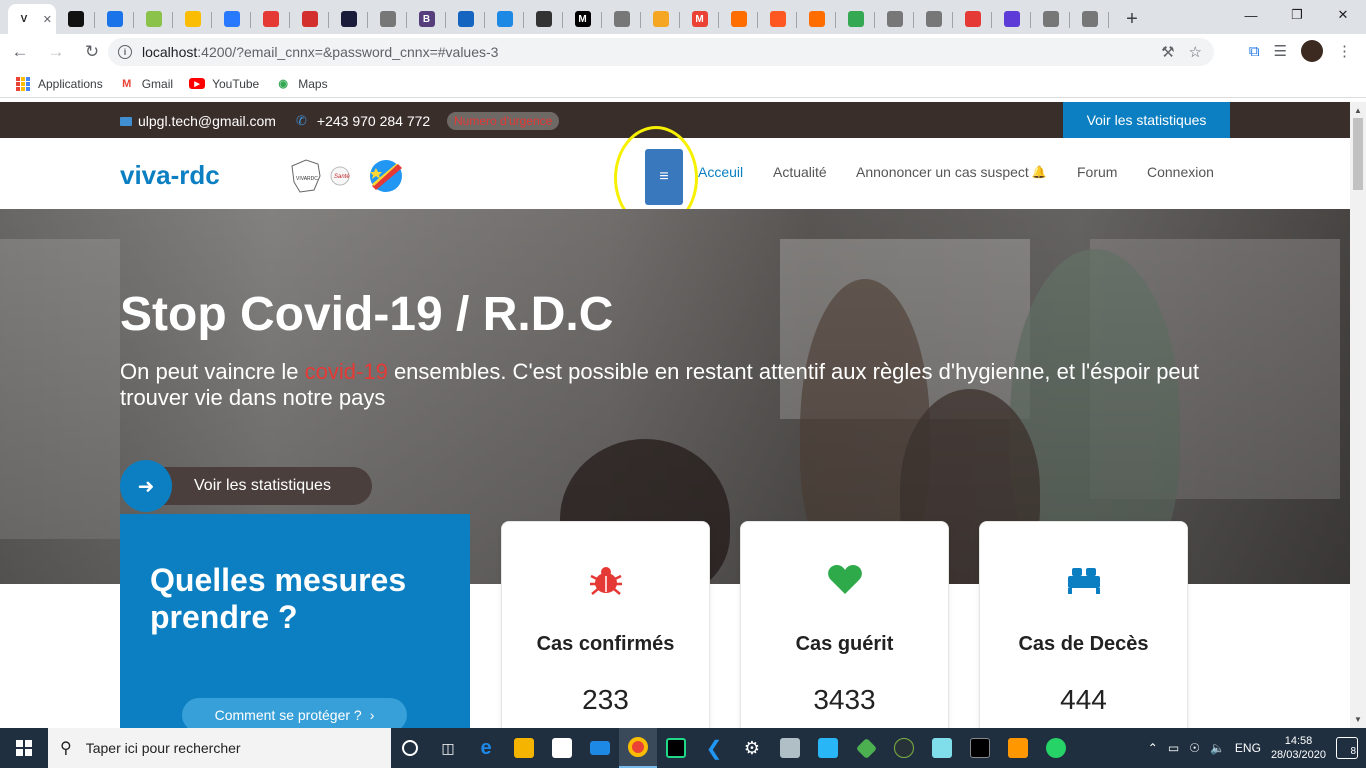 Image resolution: width=1366 pixels, height=768 pixels. I want to click on whatsapp-icon, so click(1056, 748).